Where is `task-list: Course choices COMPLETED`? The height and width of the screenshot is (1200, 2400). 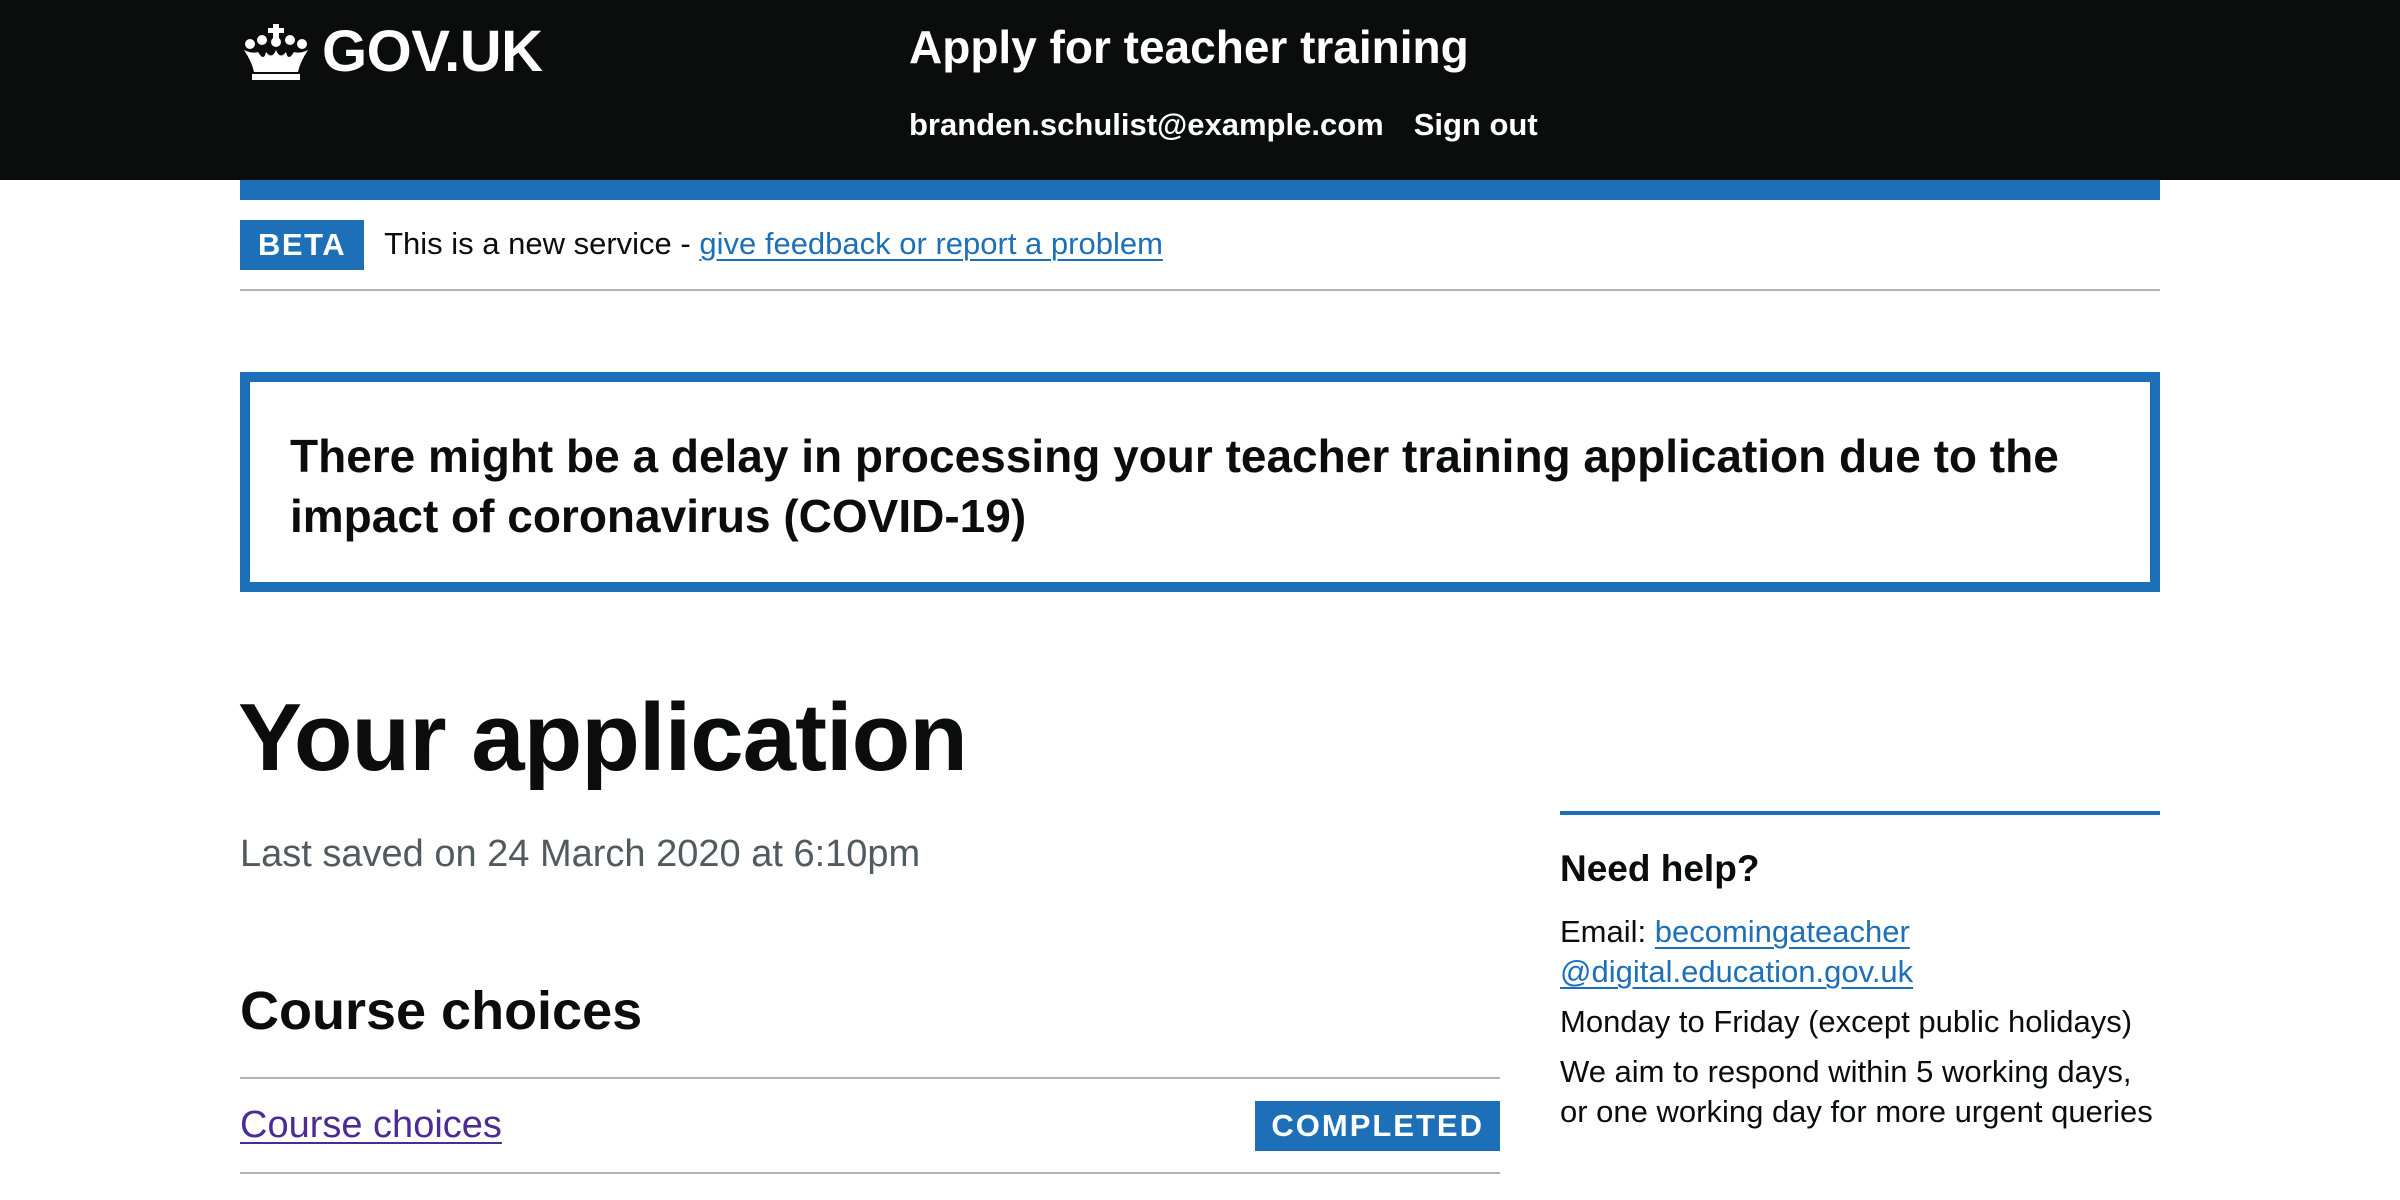
task-list: Course choices COMPLETED is located at coordinates (870, 1125).